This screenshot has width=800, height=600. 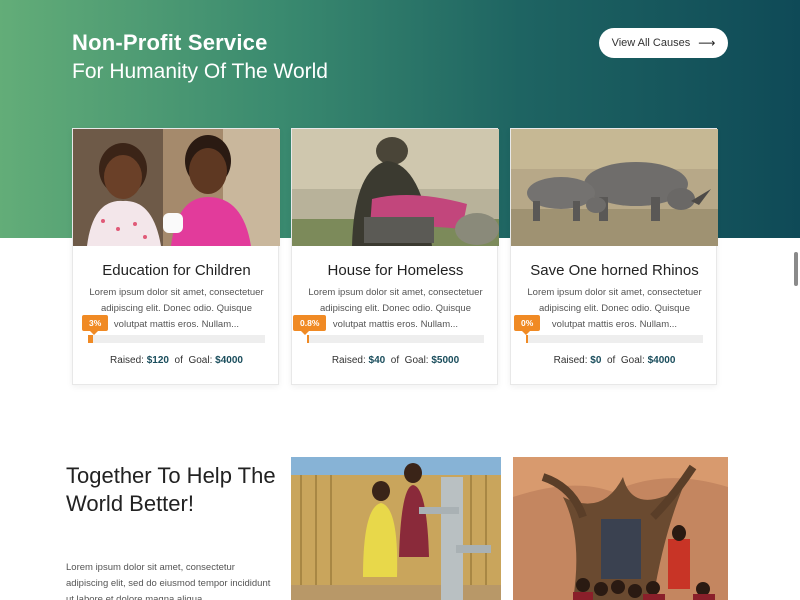 What do you see at coordinates (614, 187) in the screenshot?
I see `cause-image-rhinos` at bounding box center [614, 187].